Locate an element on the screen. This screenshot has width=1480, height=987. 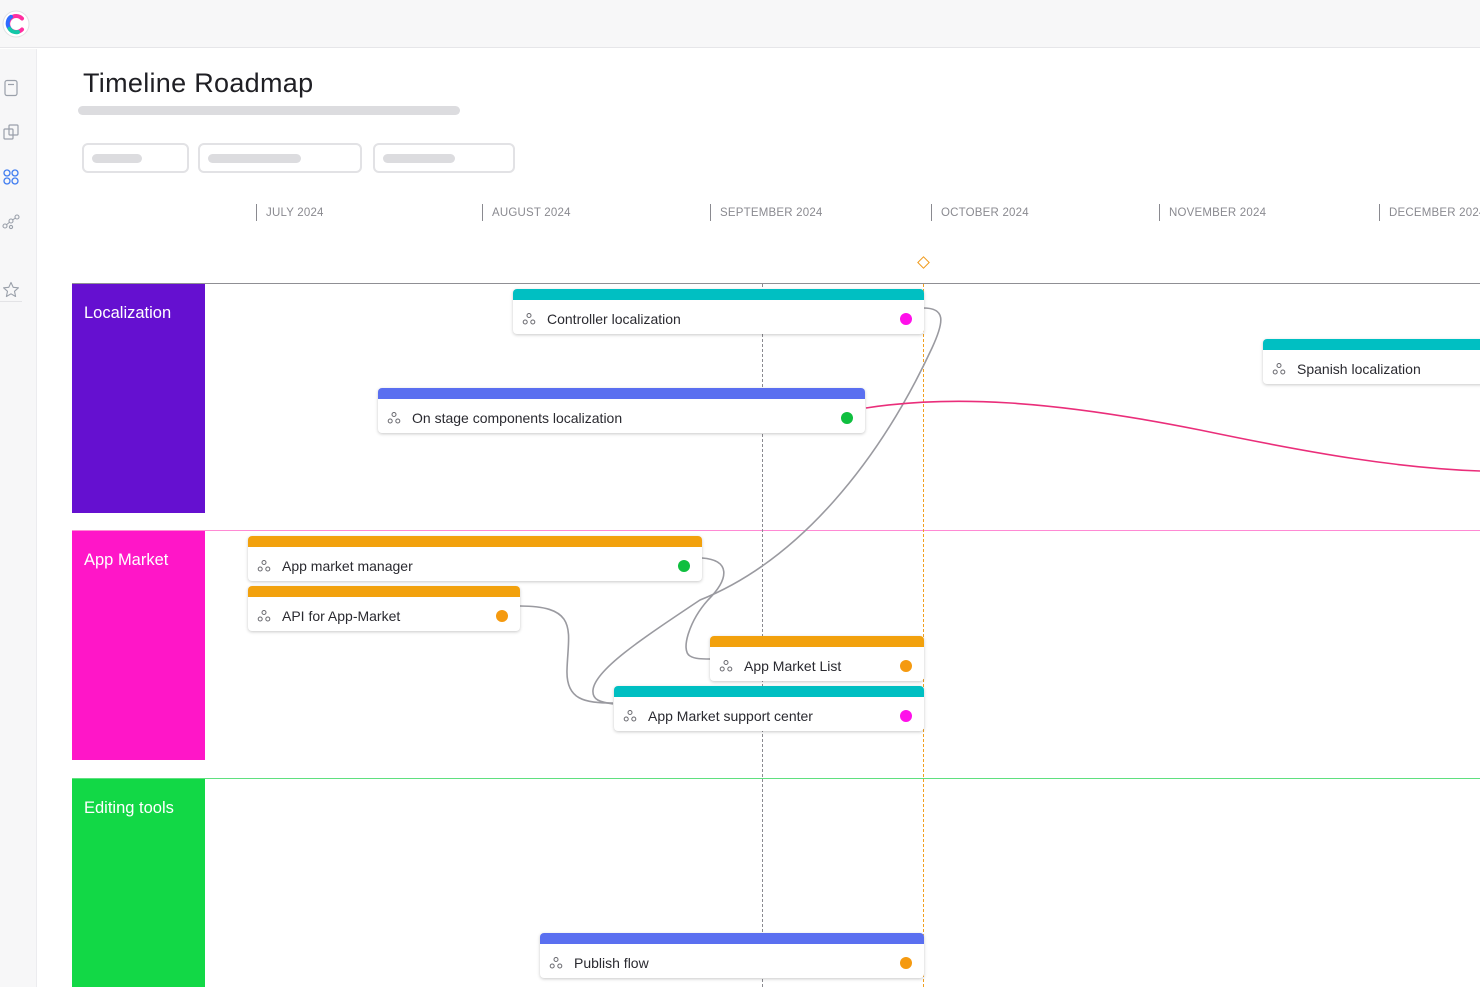
filter-2-placeholder is located at coordinates (254, 158).